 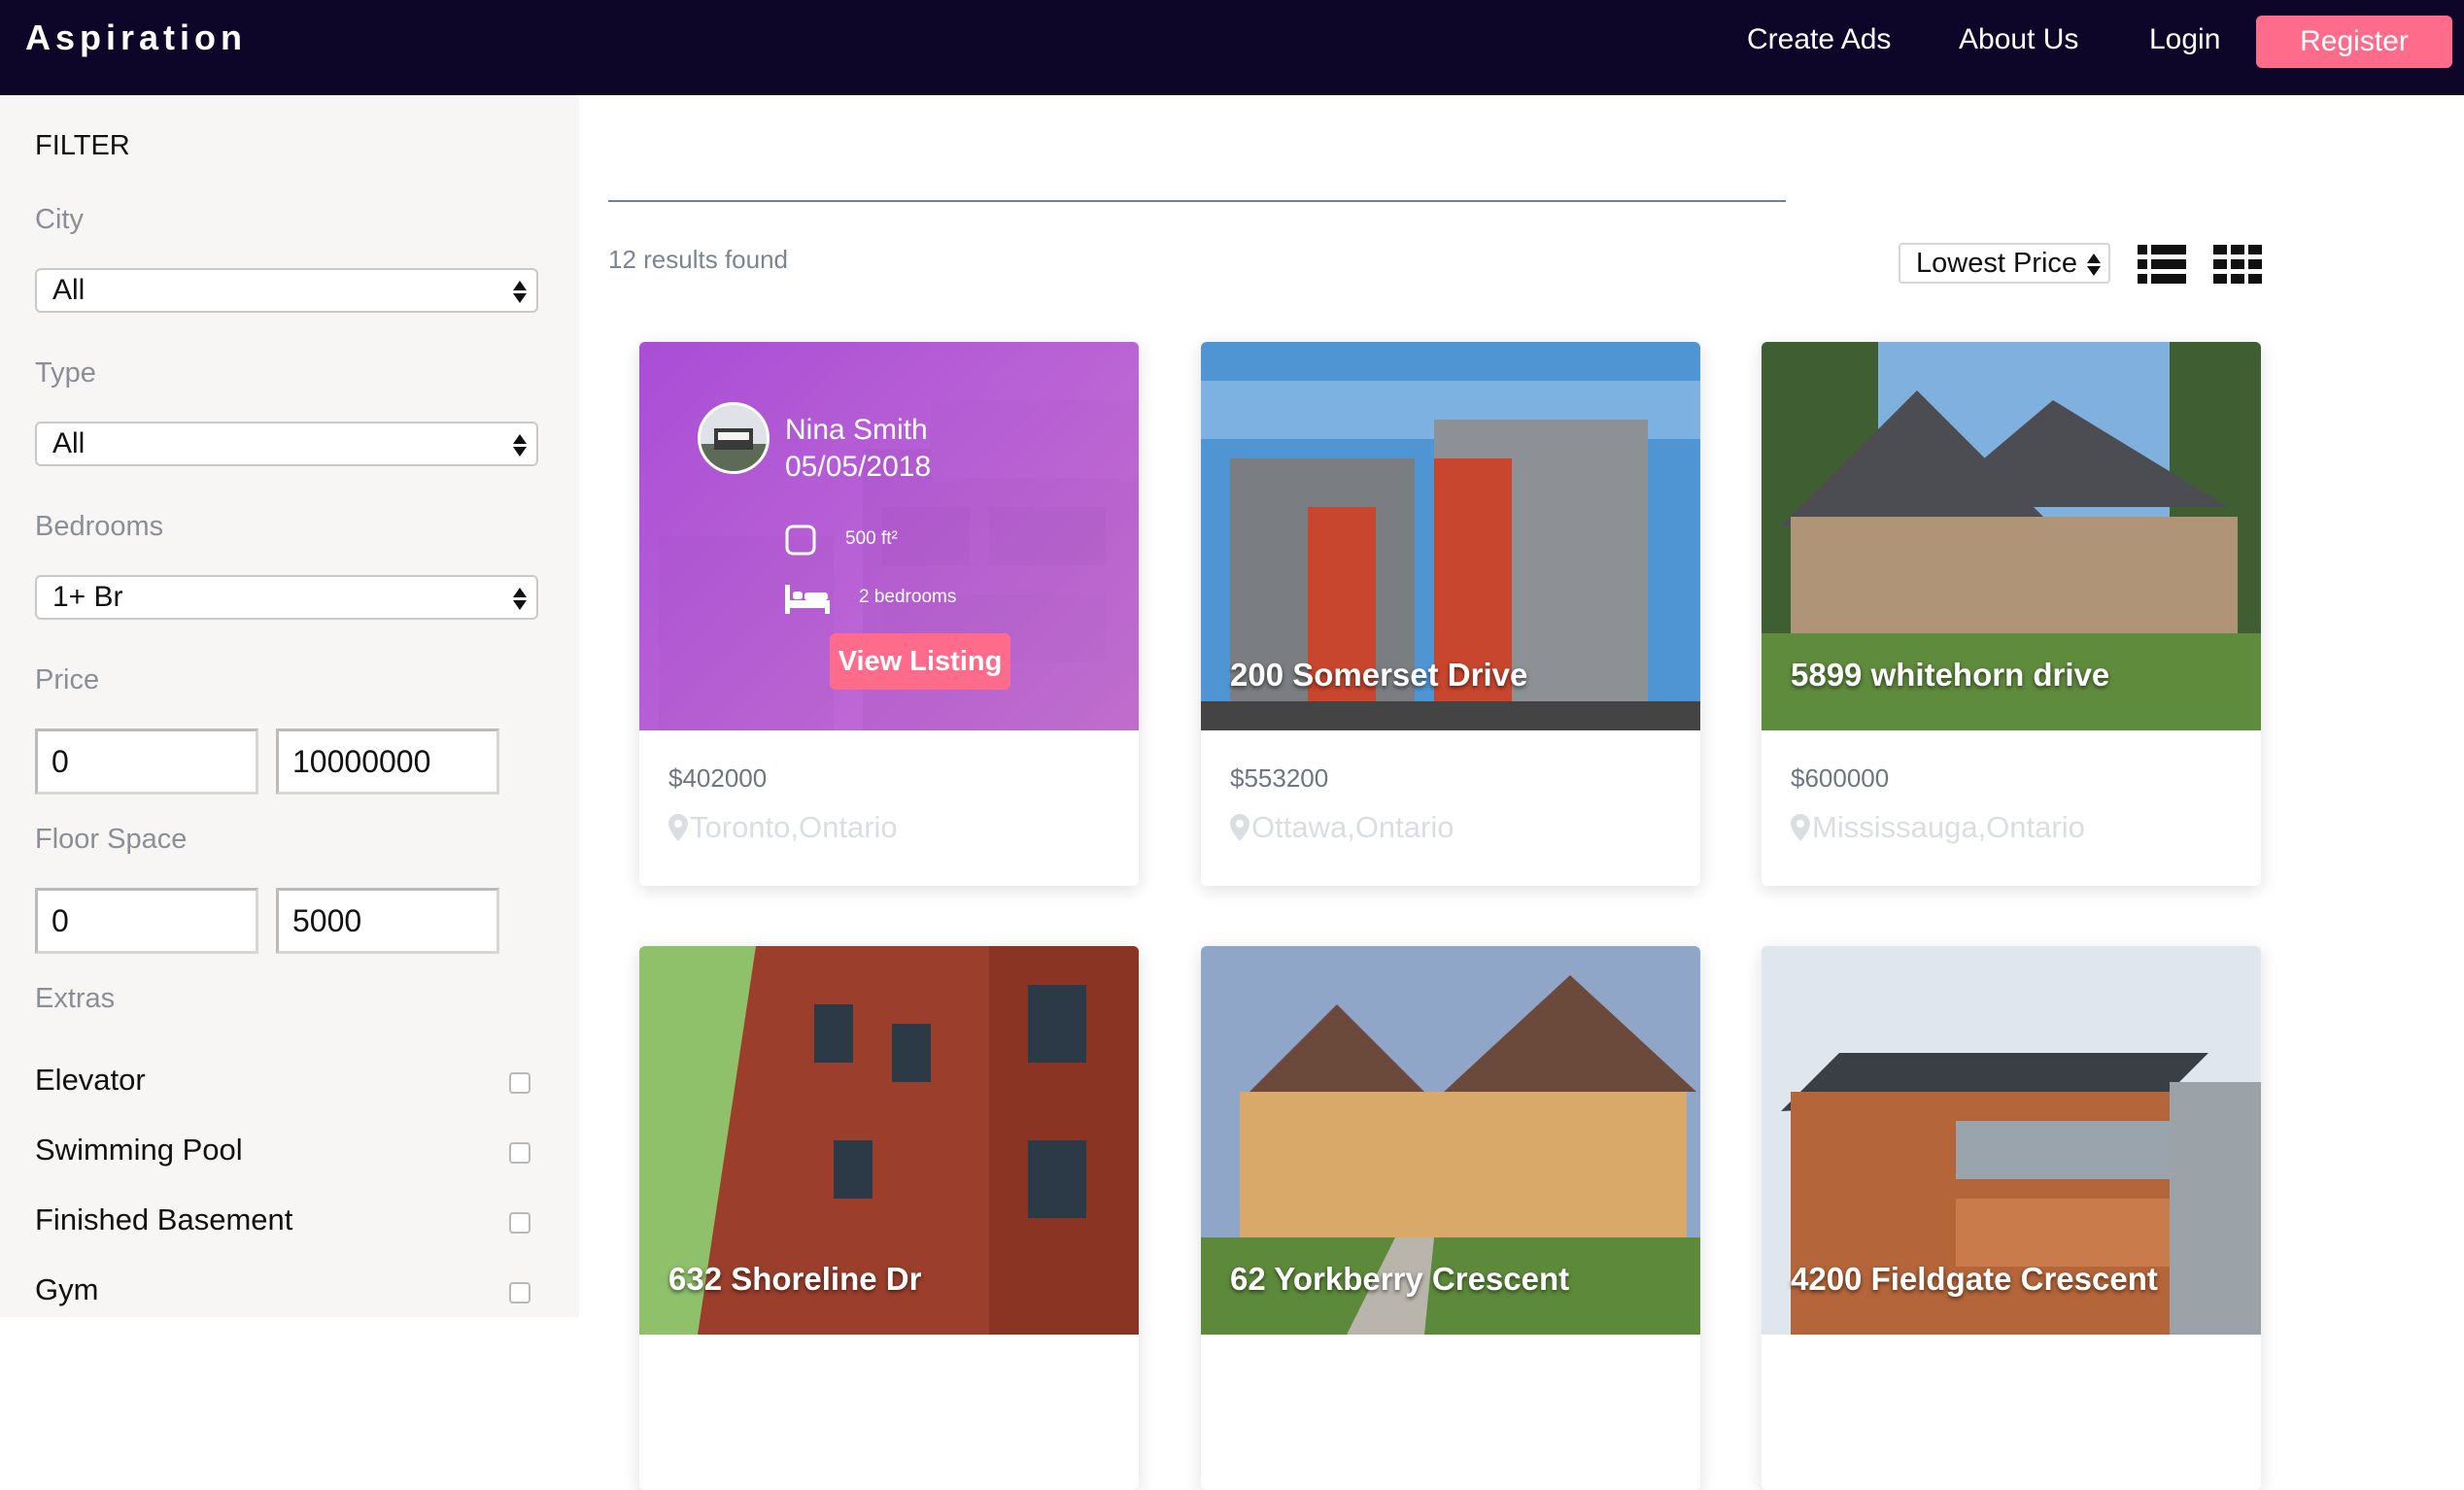 I want to click on filter-title: FILTER, so click(x=82, y=145).